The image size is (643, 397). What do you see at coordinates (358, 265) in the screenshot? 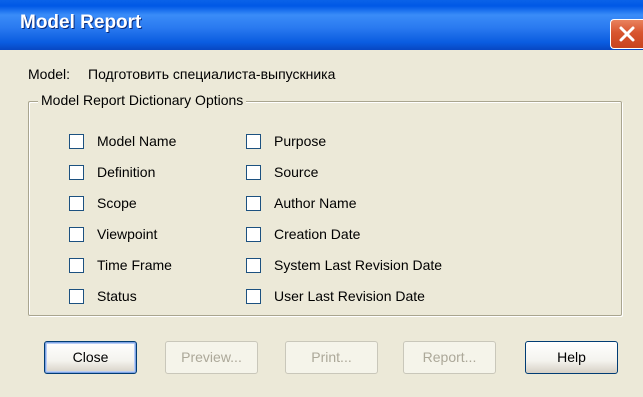
I see `checkbox-label: System Last Revision Date` at bounding box center [358, 265].